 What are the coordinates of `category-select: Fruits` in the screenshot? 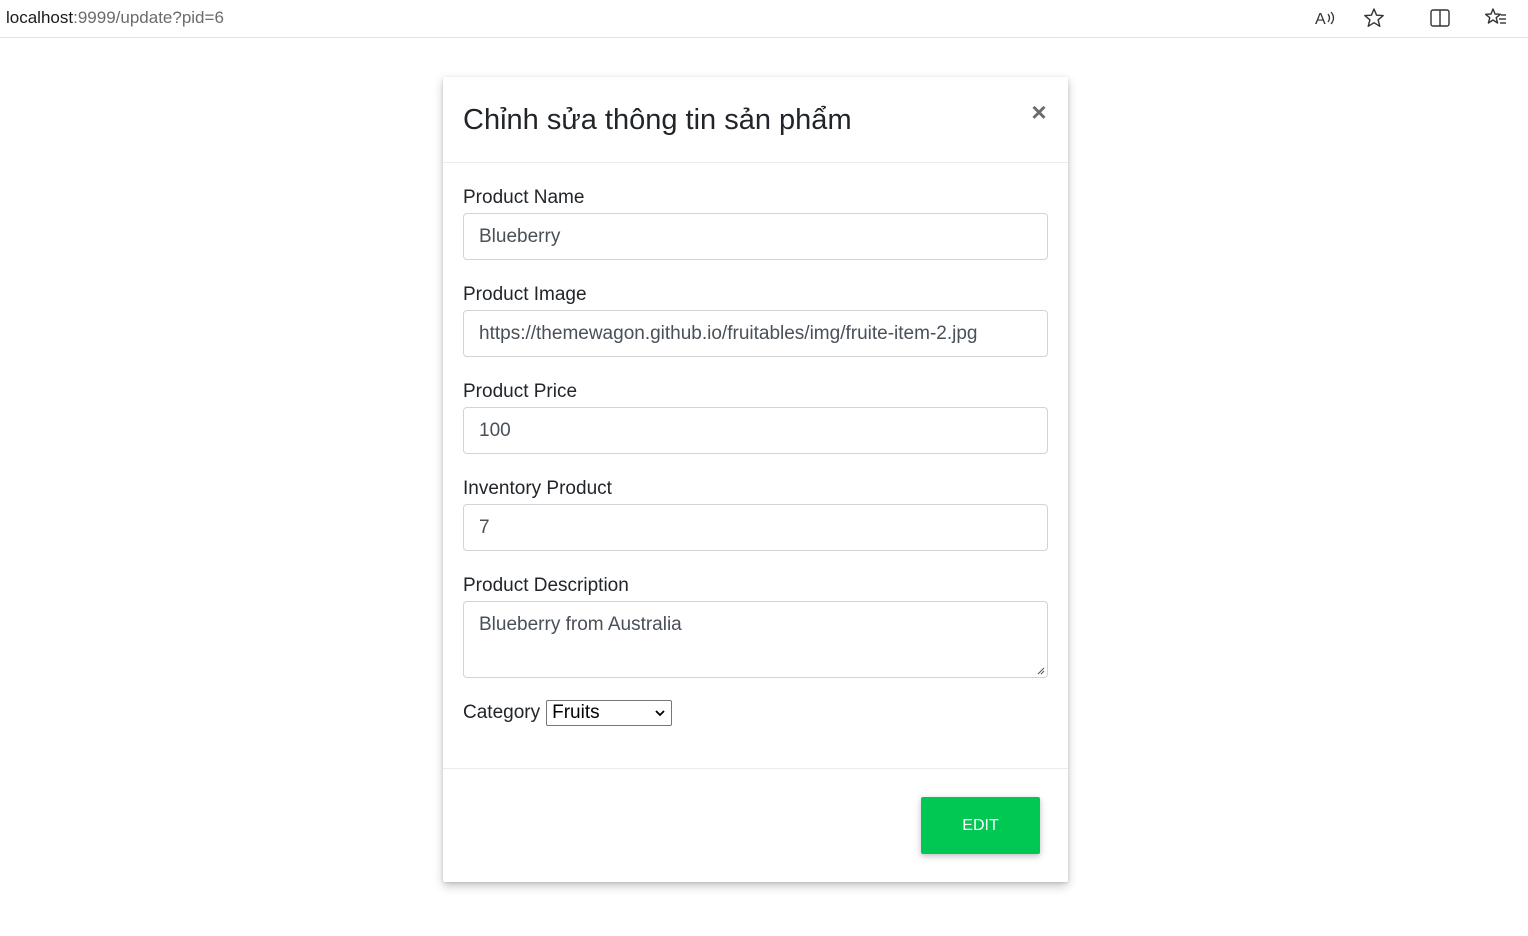 It's located at (609, 713).